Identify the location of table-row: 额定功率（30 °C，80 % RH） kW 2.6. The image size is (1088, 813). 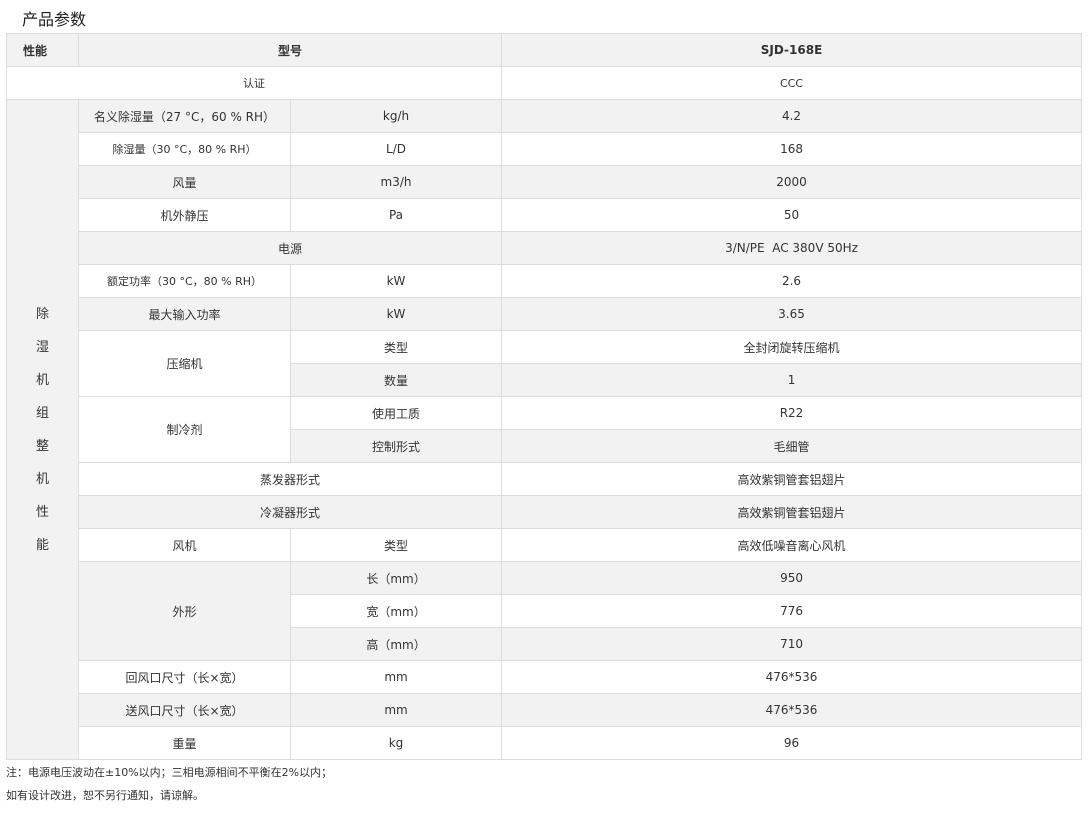
(545, 281).